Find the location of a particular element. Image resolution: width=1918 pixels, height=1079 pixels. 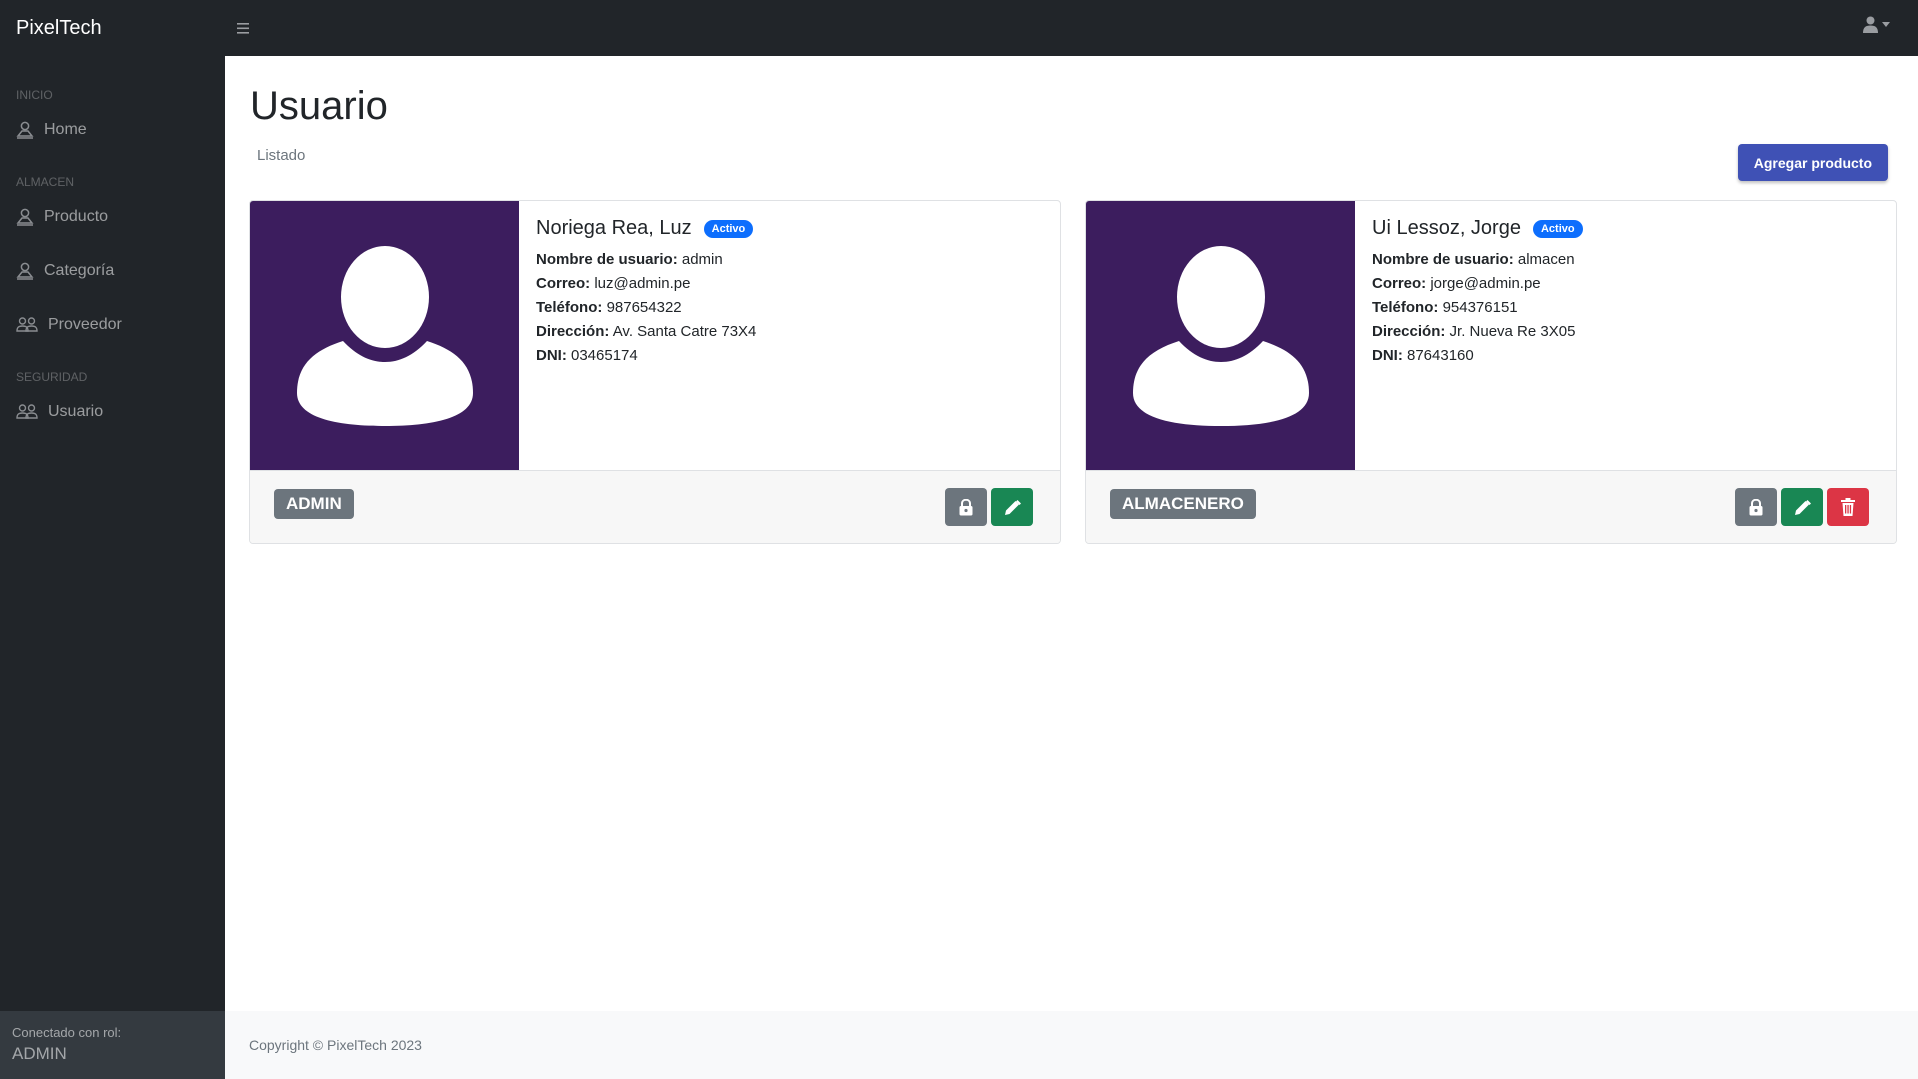

email-row: Correo: luz@admin.pe is located at coordinates (793, 284).